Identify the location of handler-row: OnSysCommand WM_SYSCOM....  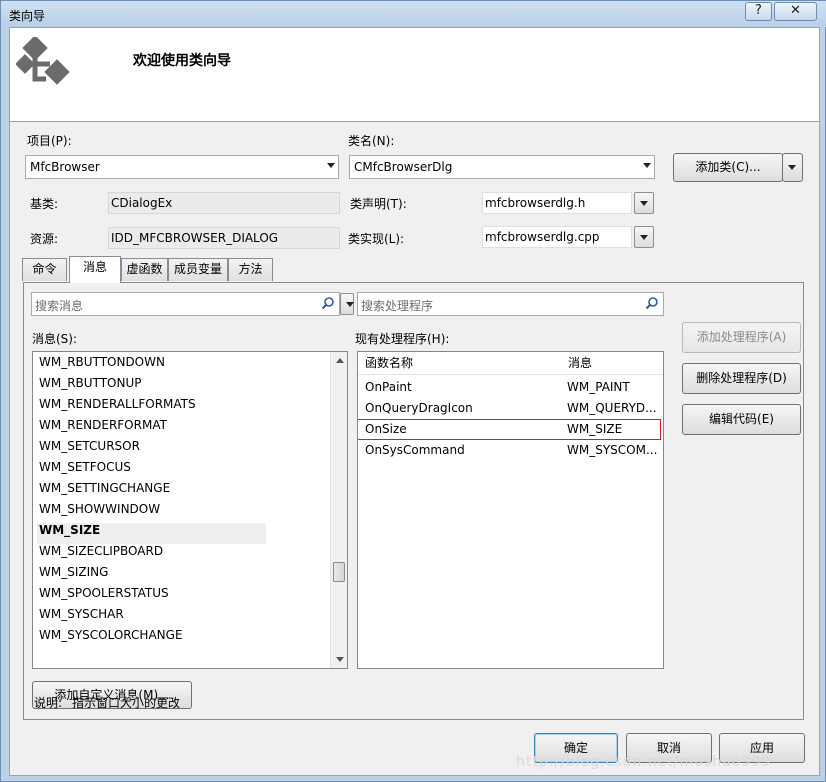
(510, 450).